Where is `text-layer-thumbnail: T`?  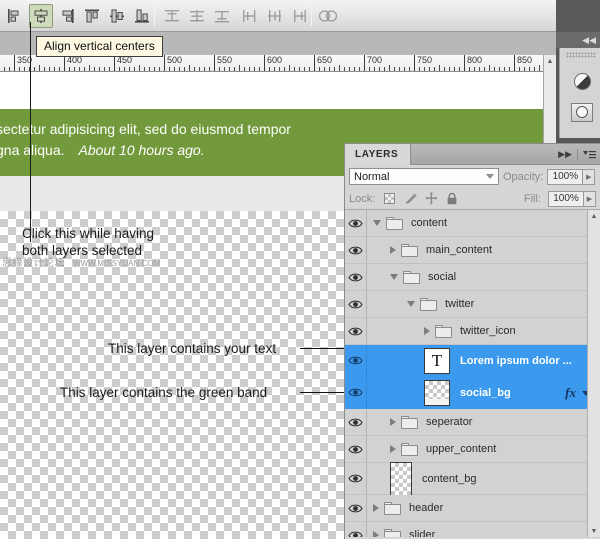
text-layer-thumbnail: T is located at coordinates (437, 360).